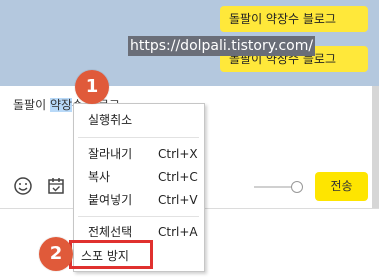 The image size is (379, 278). Describe the element at coordinates (294, 19) in the screenshot. I see `message-bubble: 돌팔이 약장수 블로그` at that location.